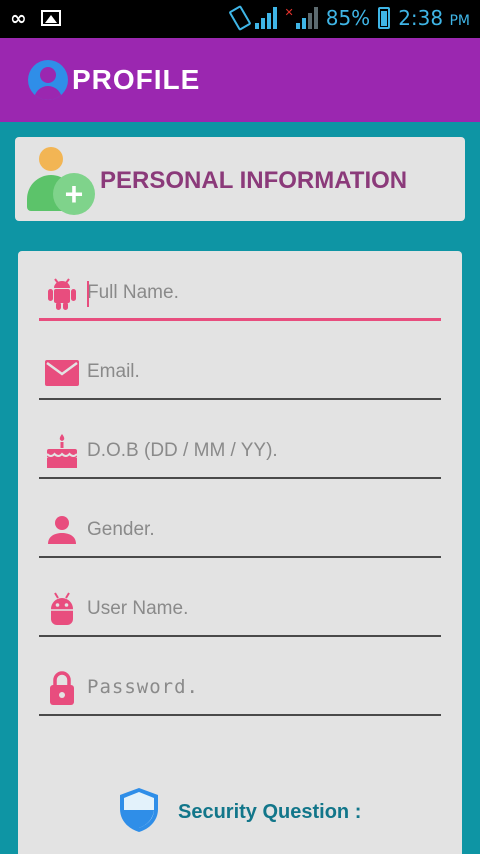  What do you see at coordinates (139, 810) in the screenshot?
I see `shield-icon` at bounding box center [139, 810].